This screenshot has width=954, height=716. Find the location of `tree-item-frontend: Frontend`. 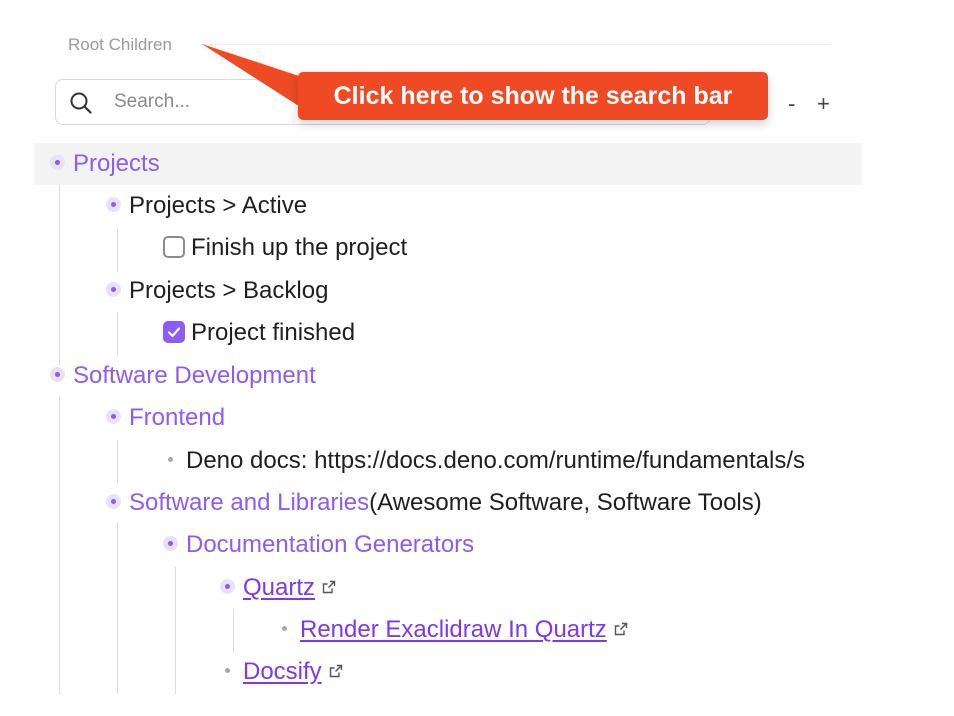

tree-item-frontend: Frontend is located at coordinates (165, 418).